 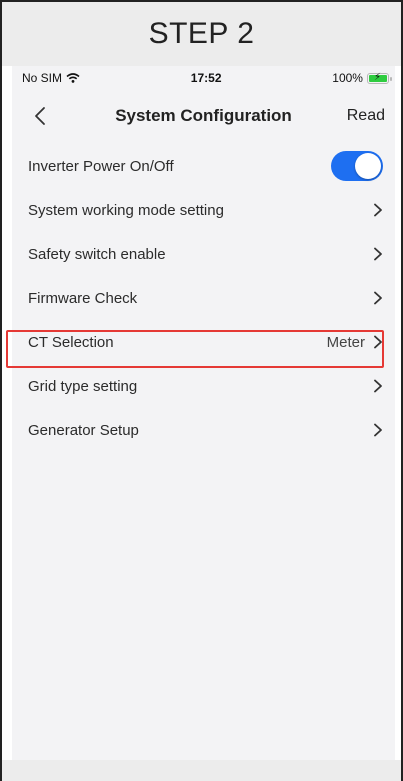 I want to click on back-button, so click(x=40, y=116).